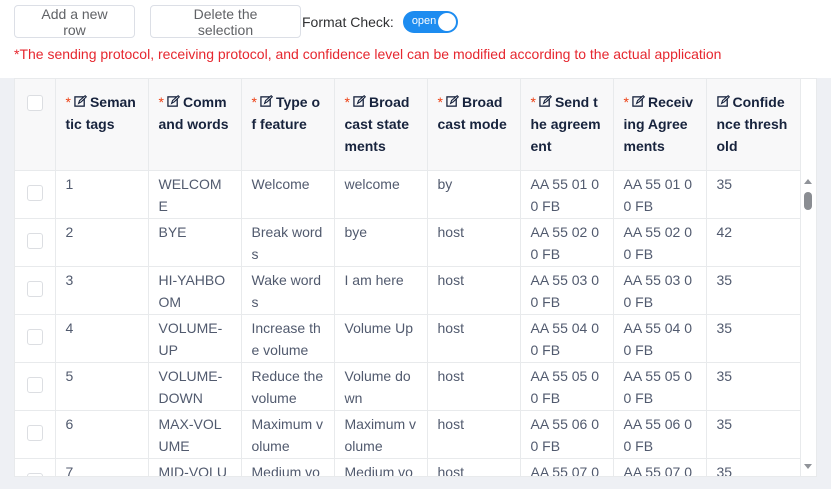  What do you see at coordinates (288, 290) in the screenshot?
I see `cell-type-of-feature: Wake words` at bounding box center [288, 290].